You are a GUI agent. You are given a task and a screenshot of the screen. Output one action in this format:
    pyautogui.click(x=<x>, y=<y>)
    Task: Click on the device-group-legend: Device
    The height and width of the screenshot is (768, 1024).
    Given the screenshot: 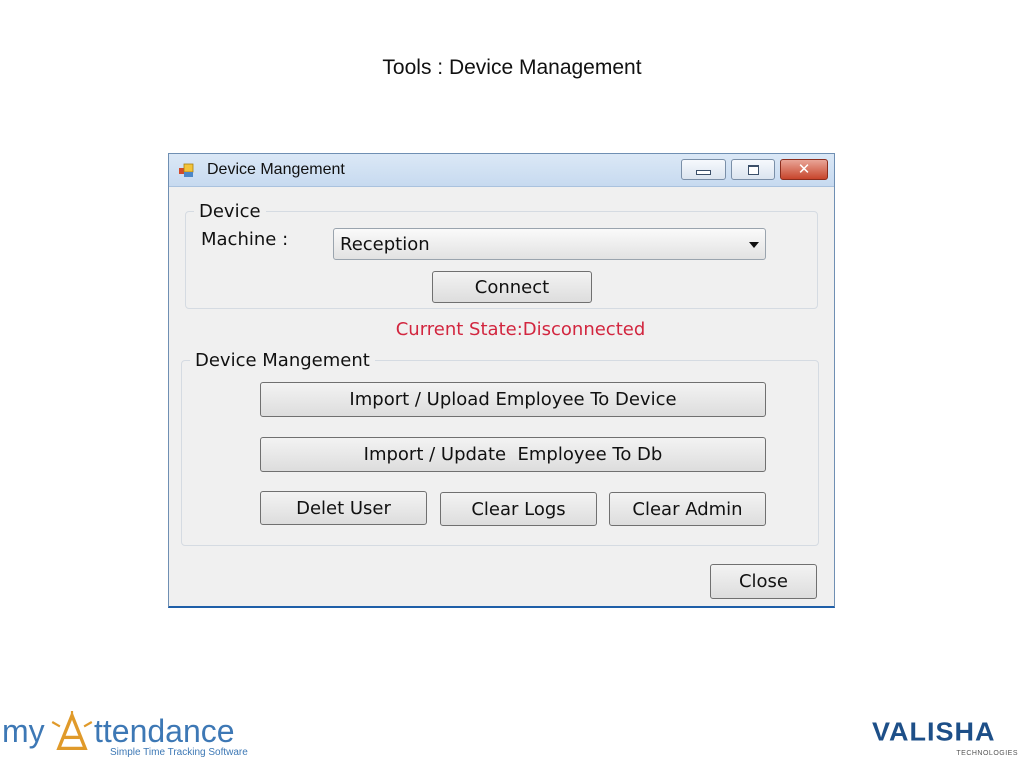 What is the action you would take?
    pyautogui.click(x=230, y=211)
    